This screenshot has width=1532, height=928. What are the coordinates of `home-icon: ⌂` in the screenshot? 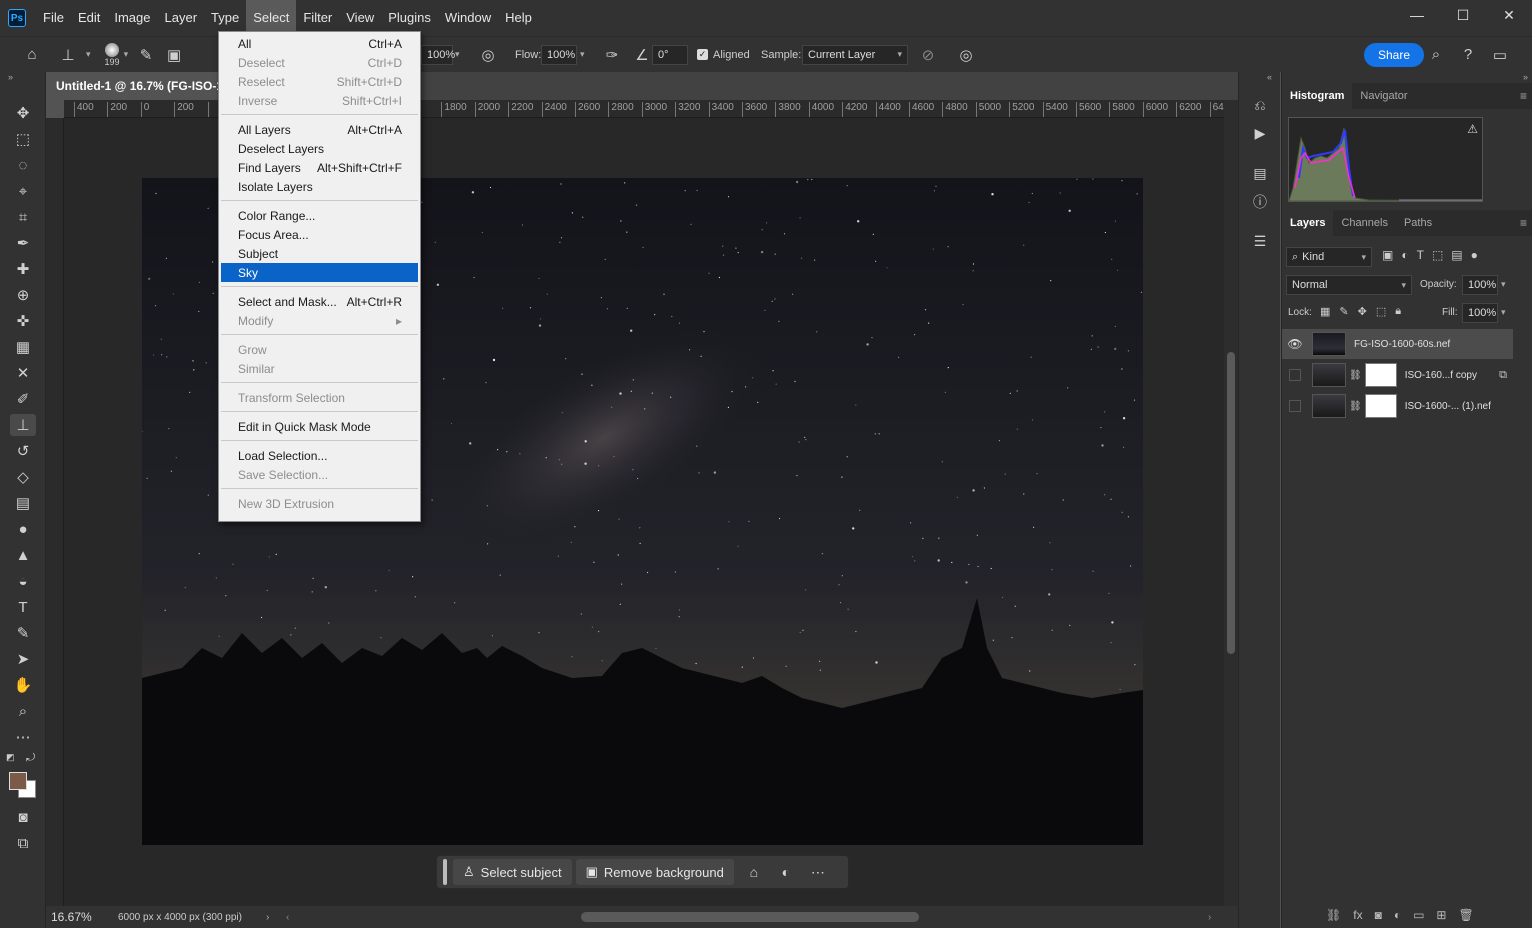 It's located at (32, 55).